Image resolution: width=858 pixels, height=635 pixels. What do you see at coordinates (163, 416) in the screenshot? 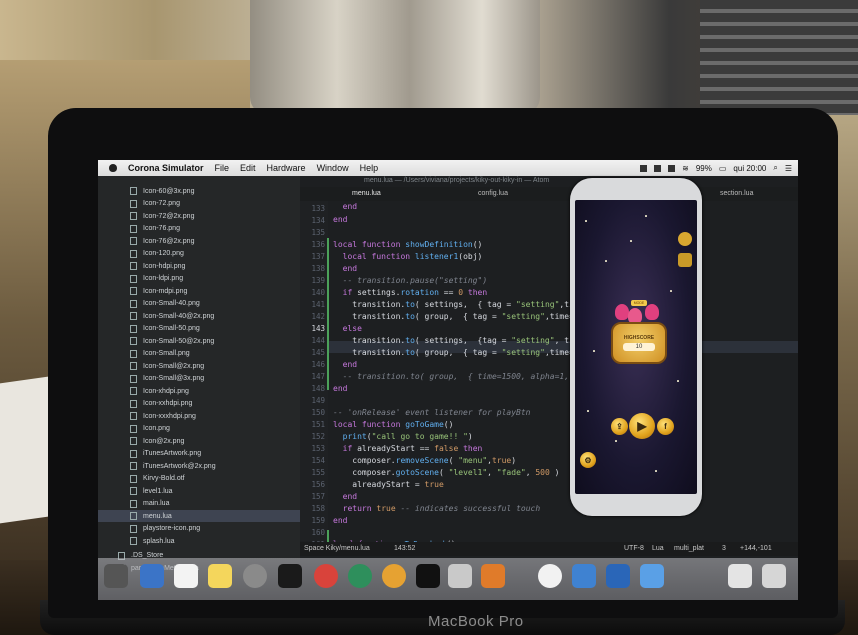
I see `file-item: Icon-xxxhdpi.png` at bounding box center [163, 416].